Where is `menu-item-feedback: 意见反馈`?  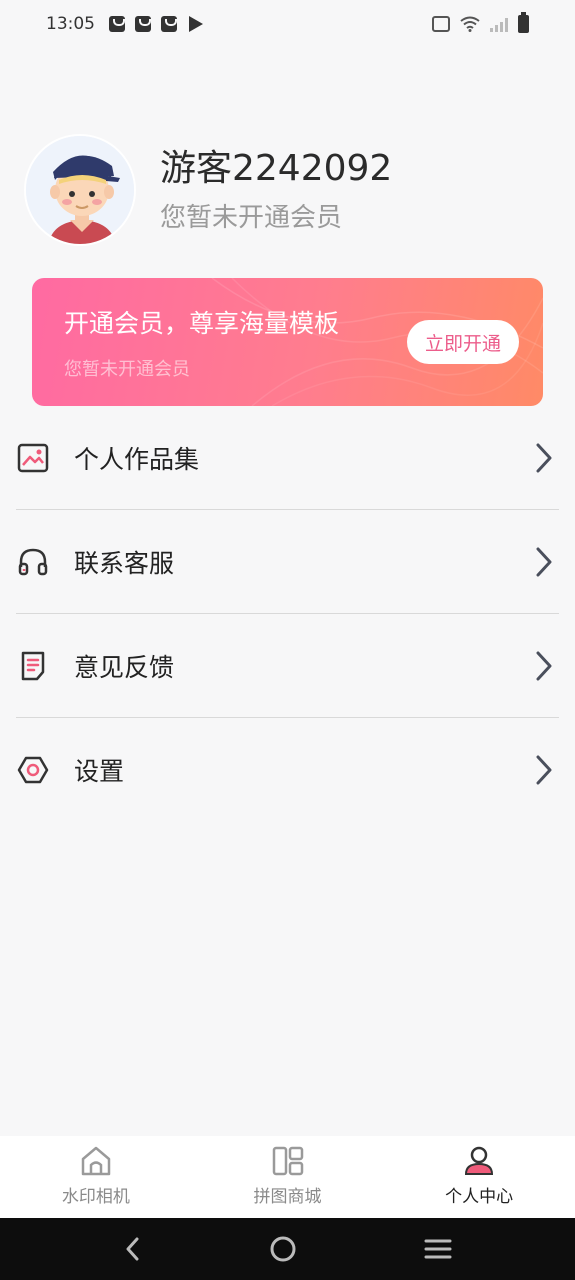 menu-item-feedback: 意见反馈 is located at coordinates (287, 666).